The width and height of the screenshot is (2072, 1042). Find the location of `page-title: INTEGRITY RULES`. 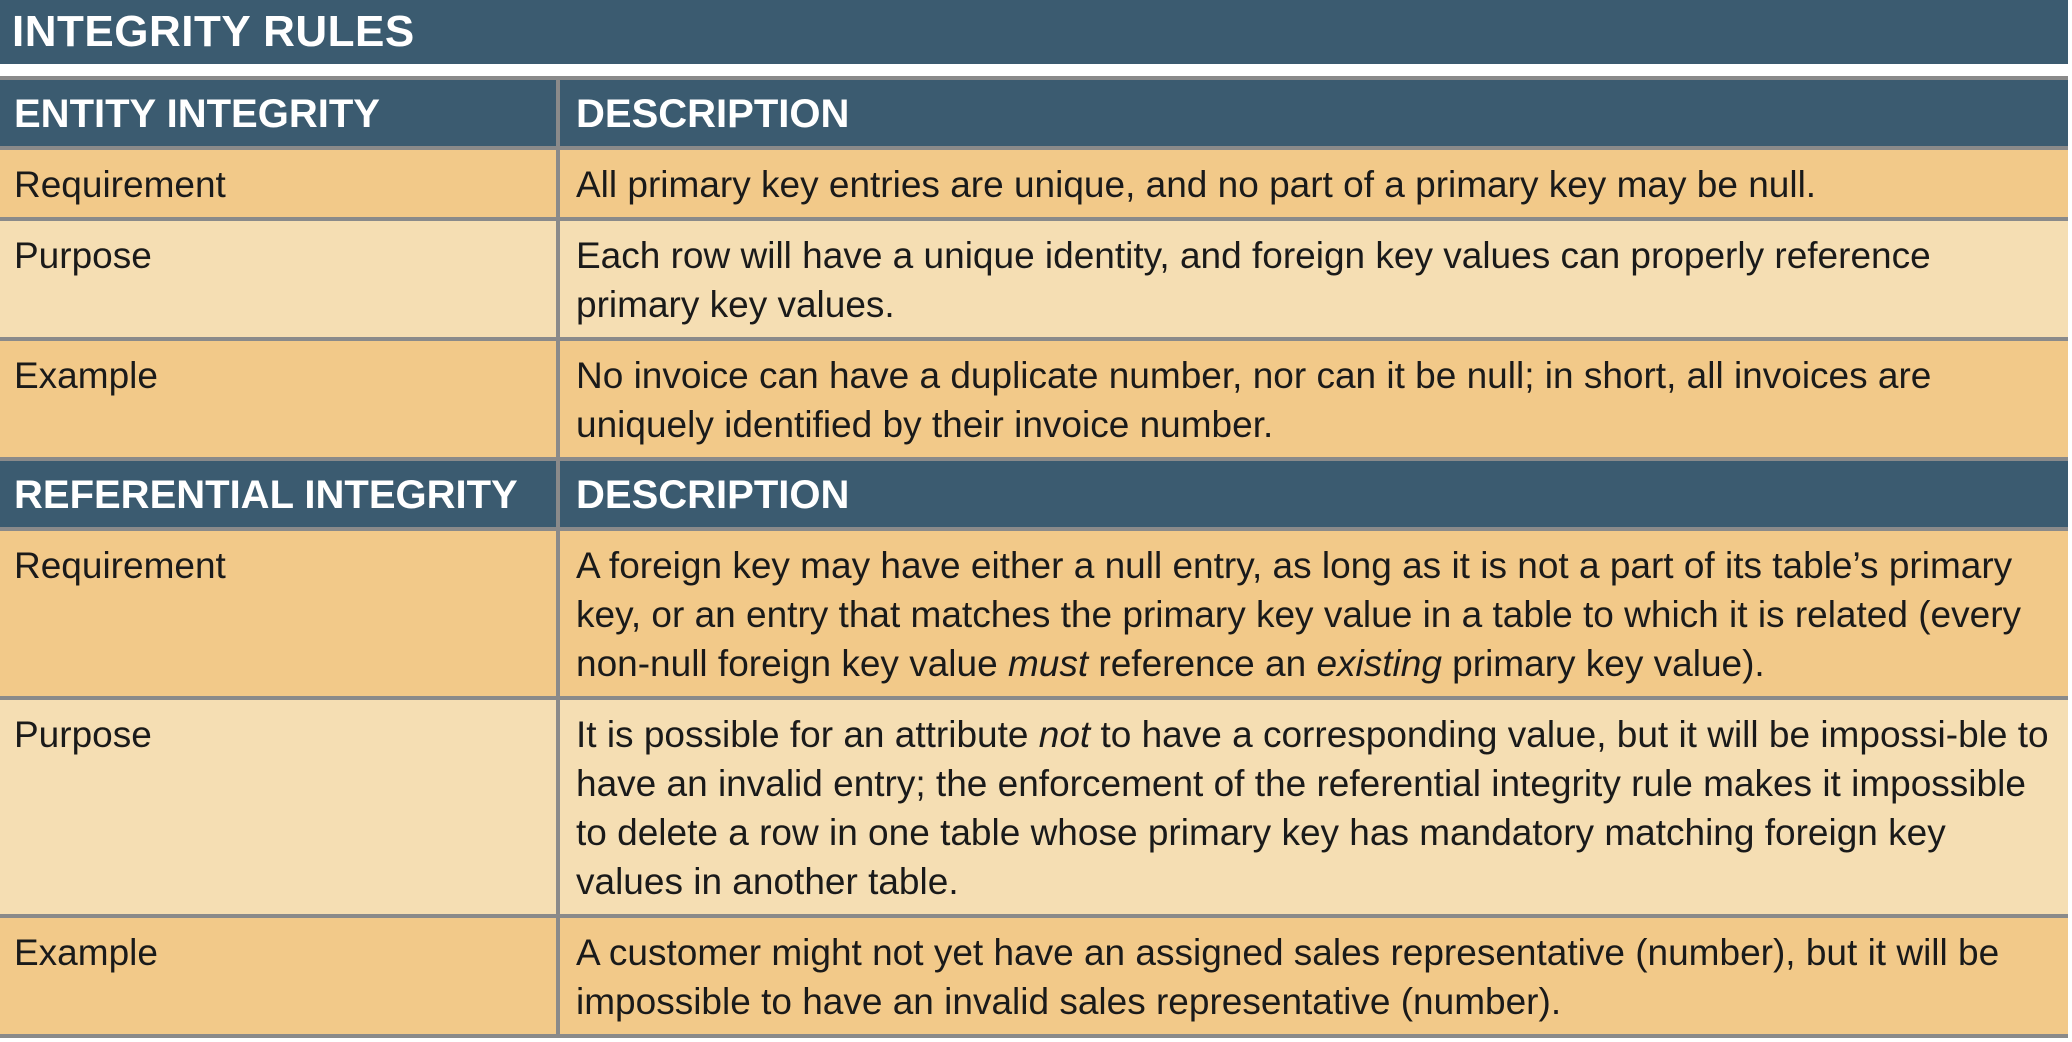

page-title: INTEGRITY RULES is located at coordinates (1034, 32).